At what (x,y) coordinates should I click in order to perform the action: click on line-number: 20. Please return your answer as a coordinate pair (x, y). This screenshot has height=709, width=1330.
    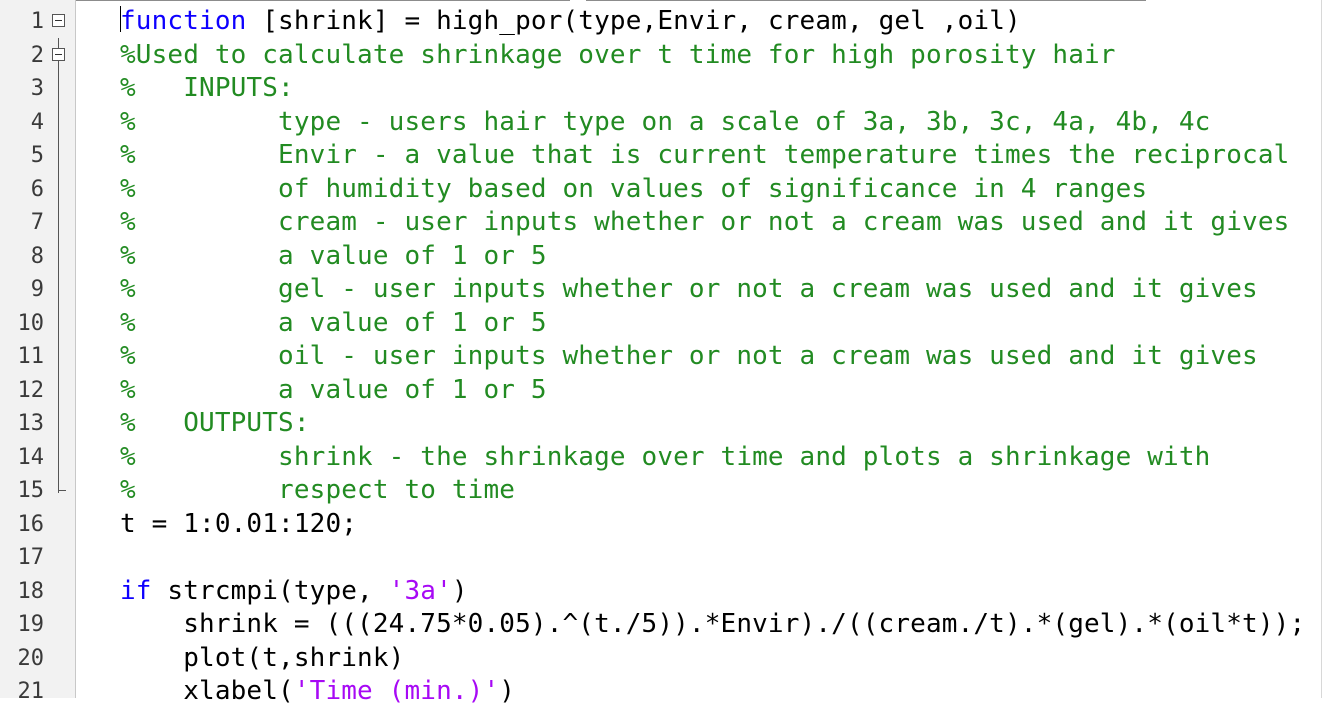
    Looking at the image, I should click on (31, 658).